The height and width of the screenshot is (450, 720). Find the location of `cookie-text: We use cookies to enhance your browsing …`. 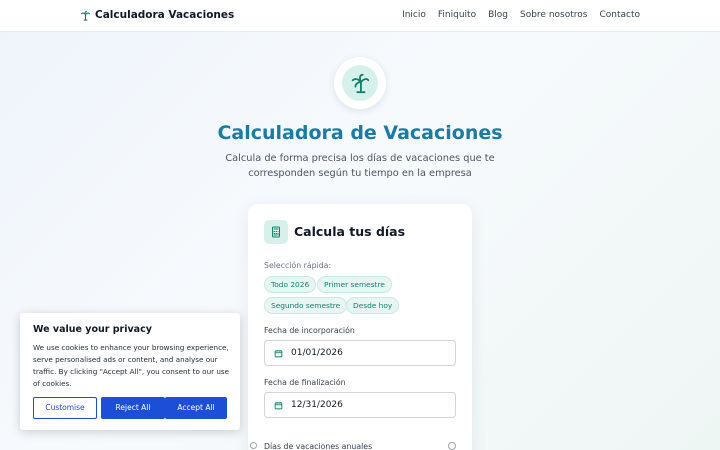

cookie-text: We use cookies to enhance your browsing … is located at coordinates (131, 365).